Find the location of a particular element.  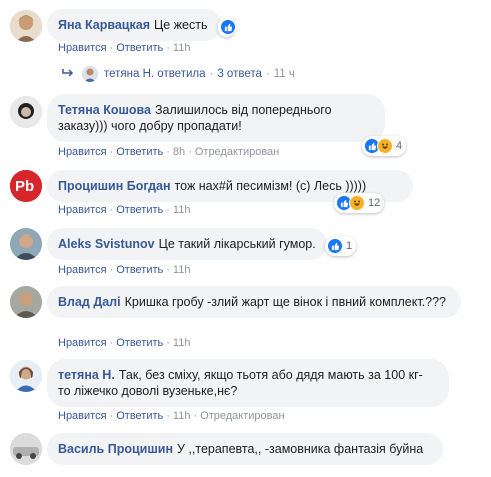

comment-text: Це такий лікарський гумор. is located at coordinates (237, 244).